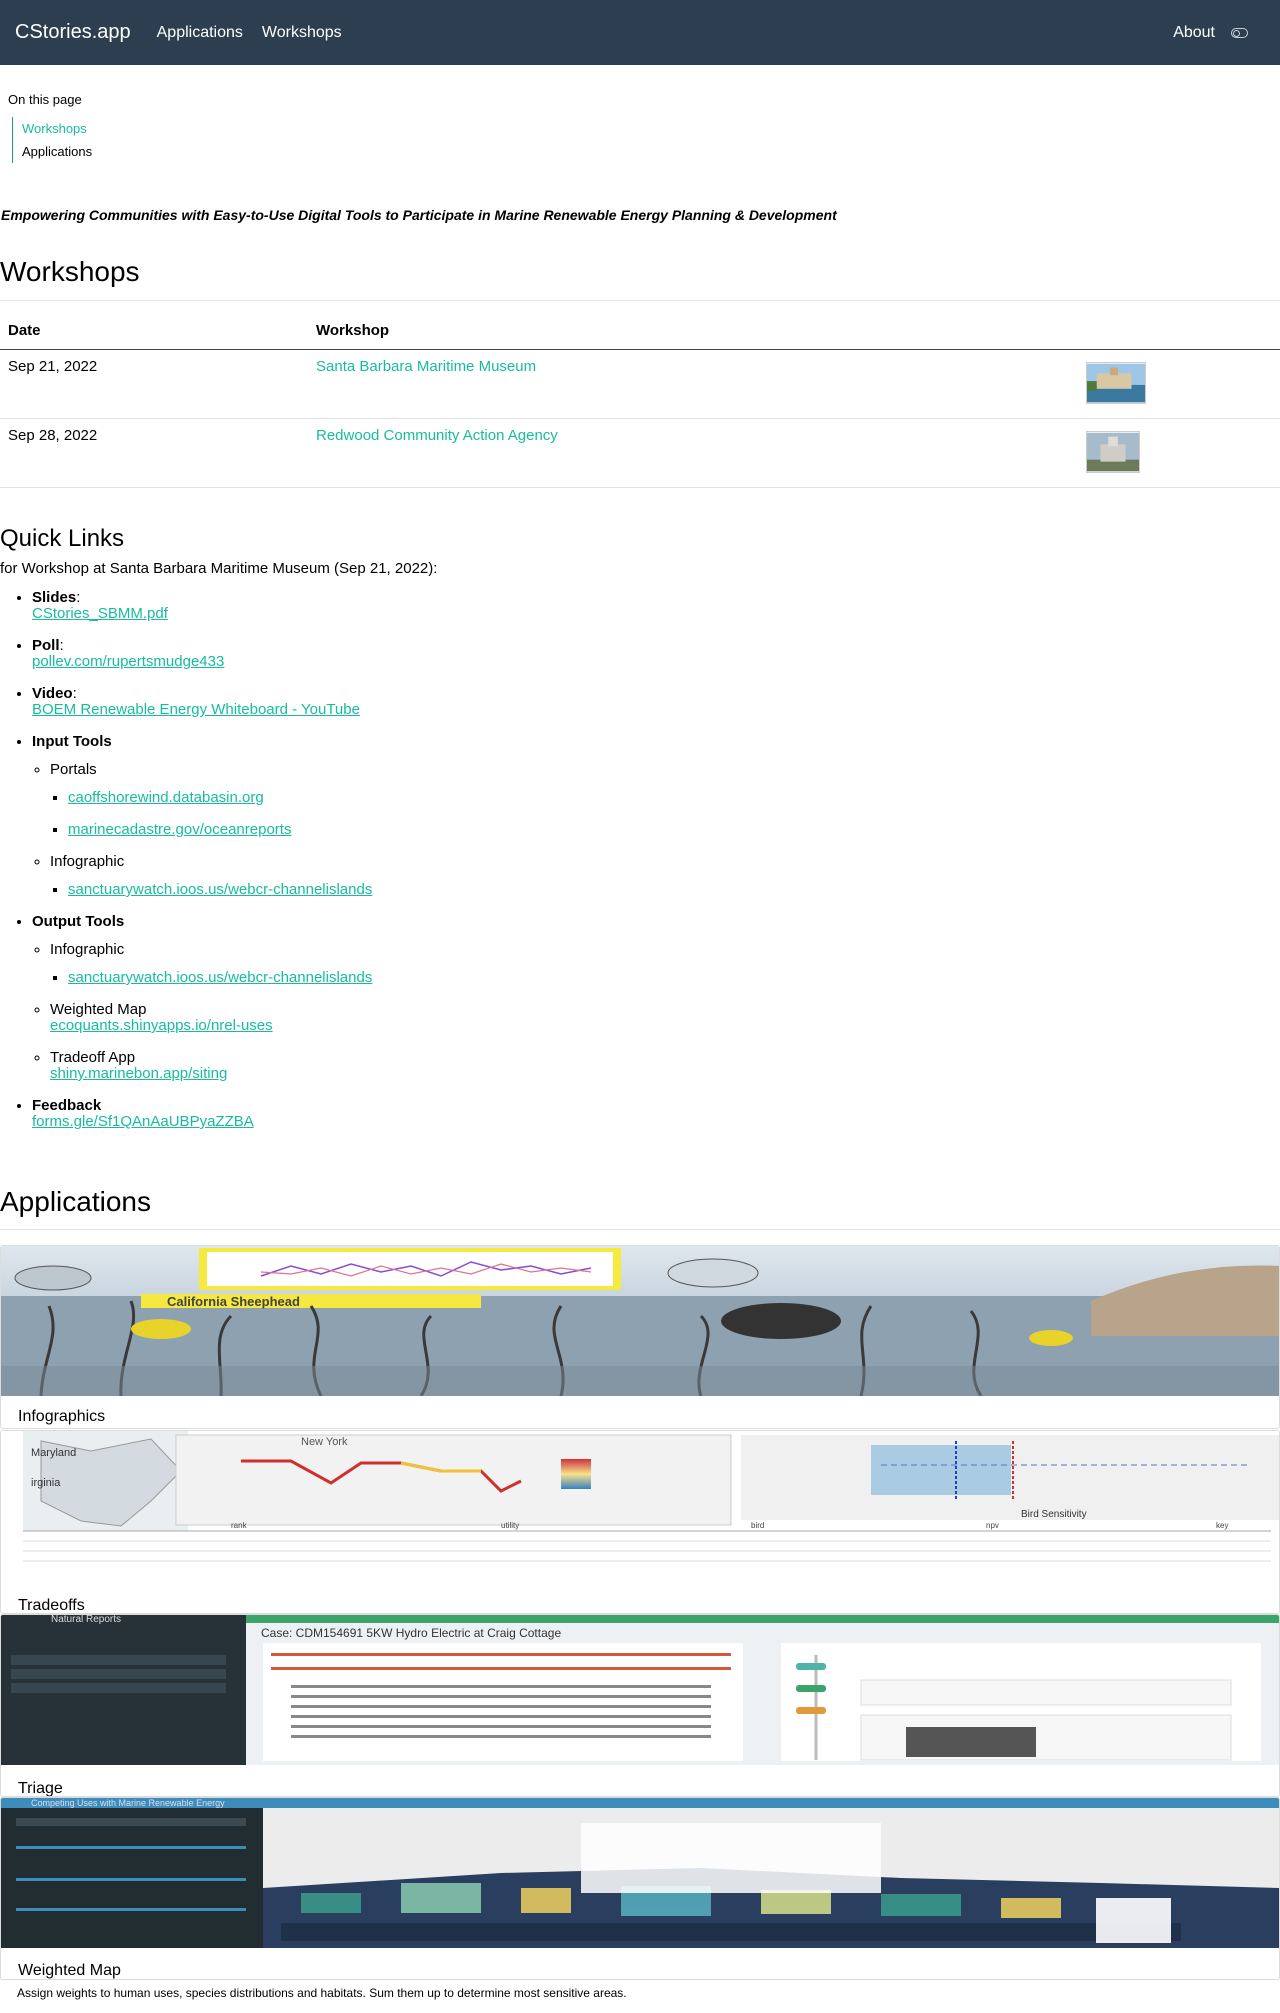 The height and width of the screenshot is (2013, 1280). I want to click on list-item: Tradeoff App shiny.marinebon.app/siting, so click(211, 1066).